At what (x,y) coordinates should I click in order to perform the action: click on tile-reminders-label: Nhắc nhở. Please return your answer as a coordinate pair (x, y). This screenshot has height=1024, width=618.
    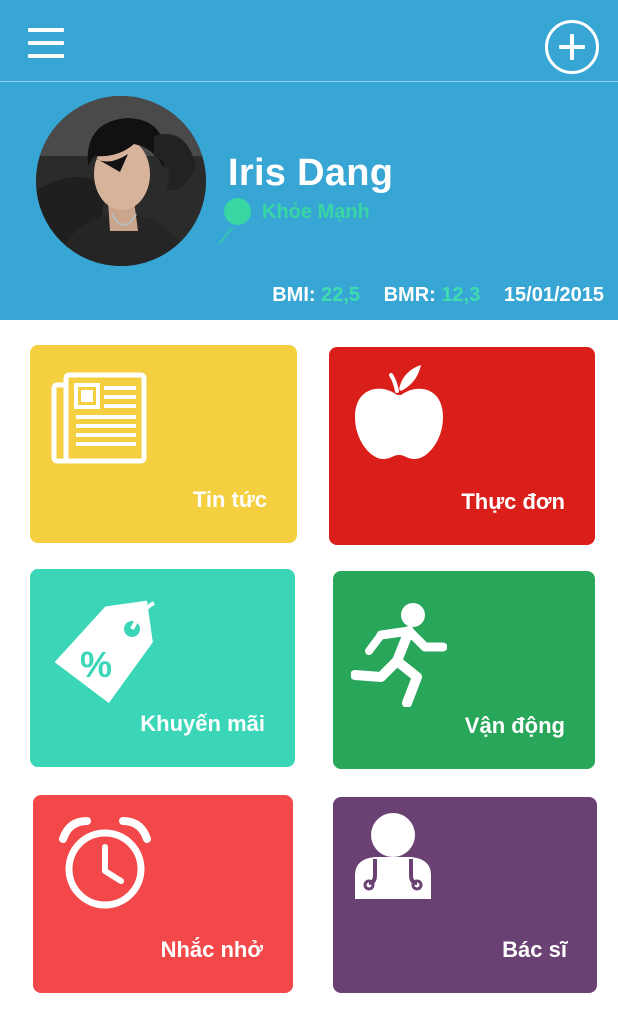
    Looking at the image, I should click on (211, 949).